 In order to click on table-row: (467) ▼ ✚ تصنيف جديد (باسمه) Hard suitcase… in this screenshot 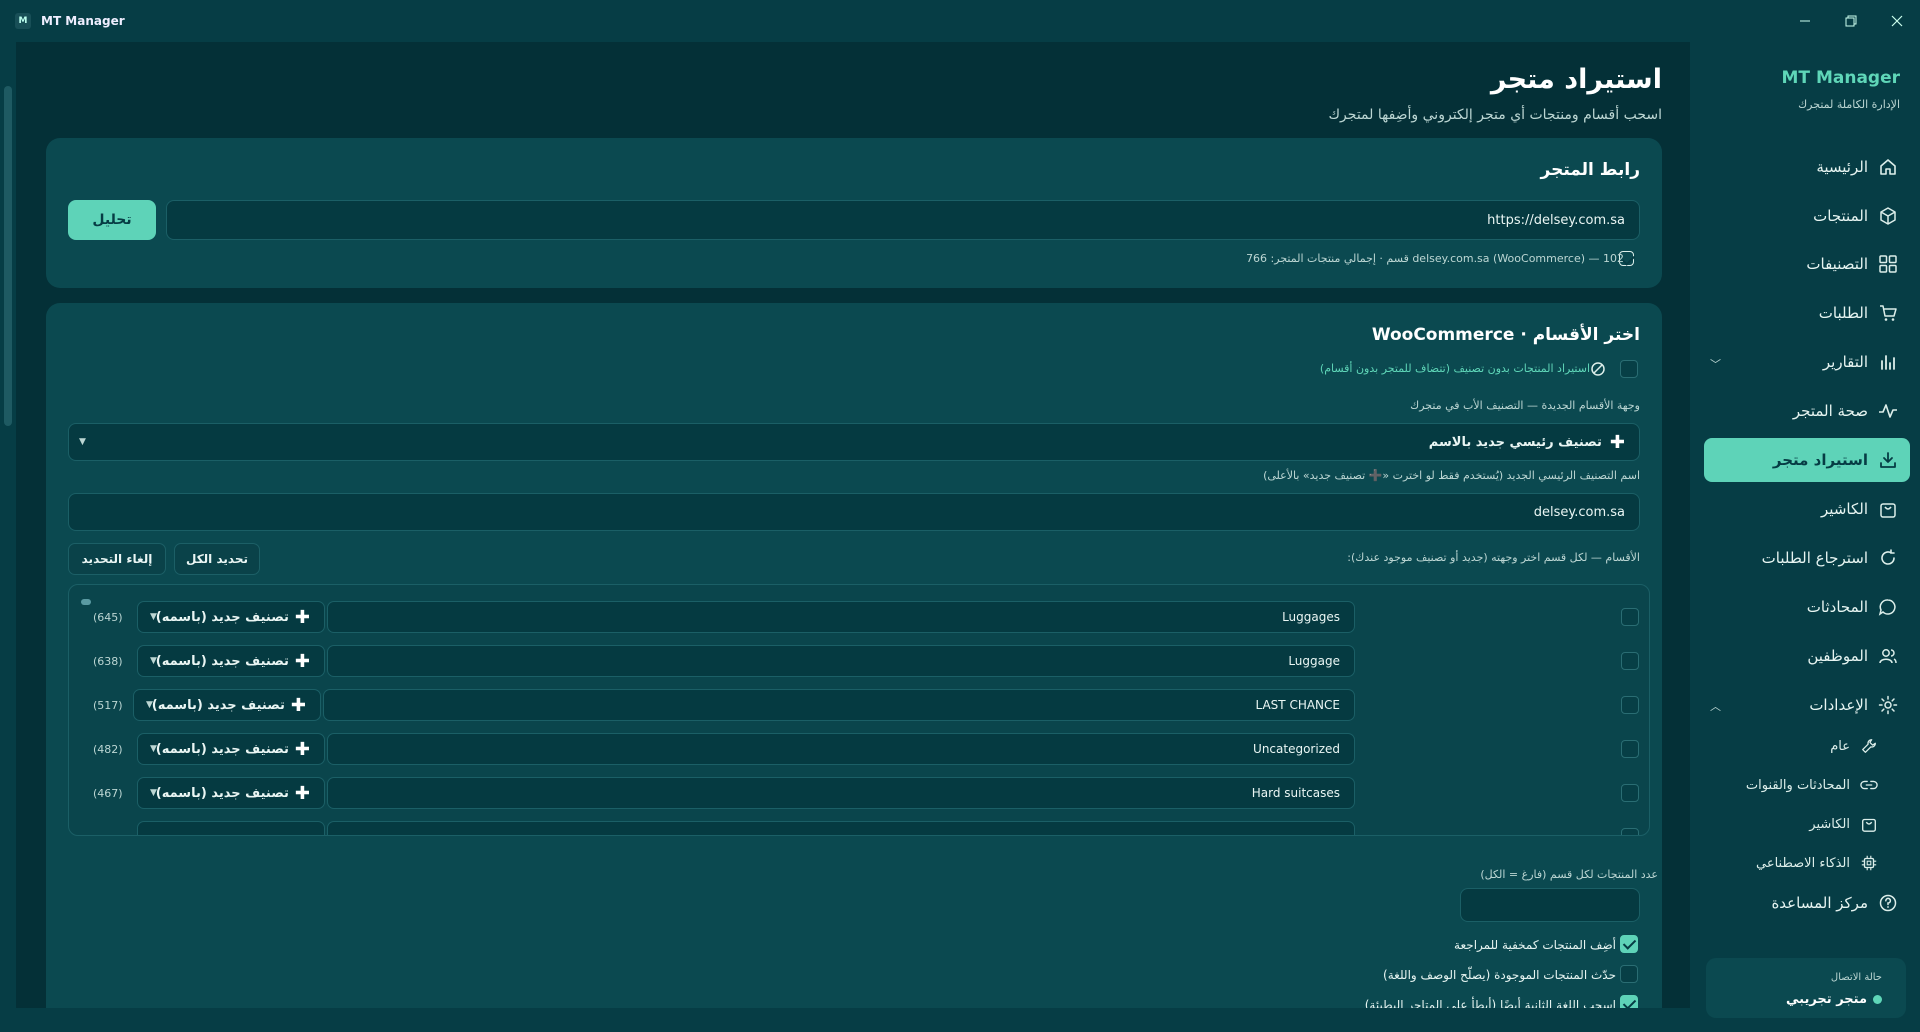, I will do `click(859, 793)`.